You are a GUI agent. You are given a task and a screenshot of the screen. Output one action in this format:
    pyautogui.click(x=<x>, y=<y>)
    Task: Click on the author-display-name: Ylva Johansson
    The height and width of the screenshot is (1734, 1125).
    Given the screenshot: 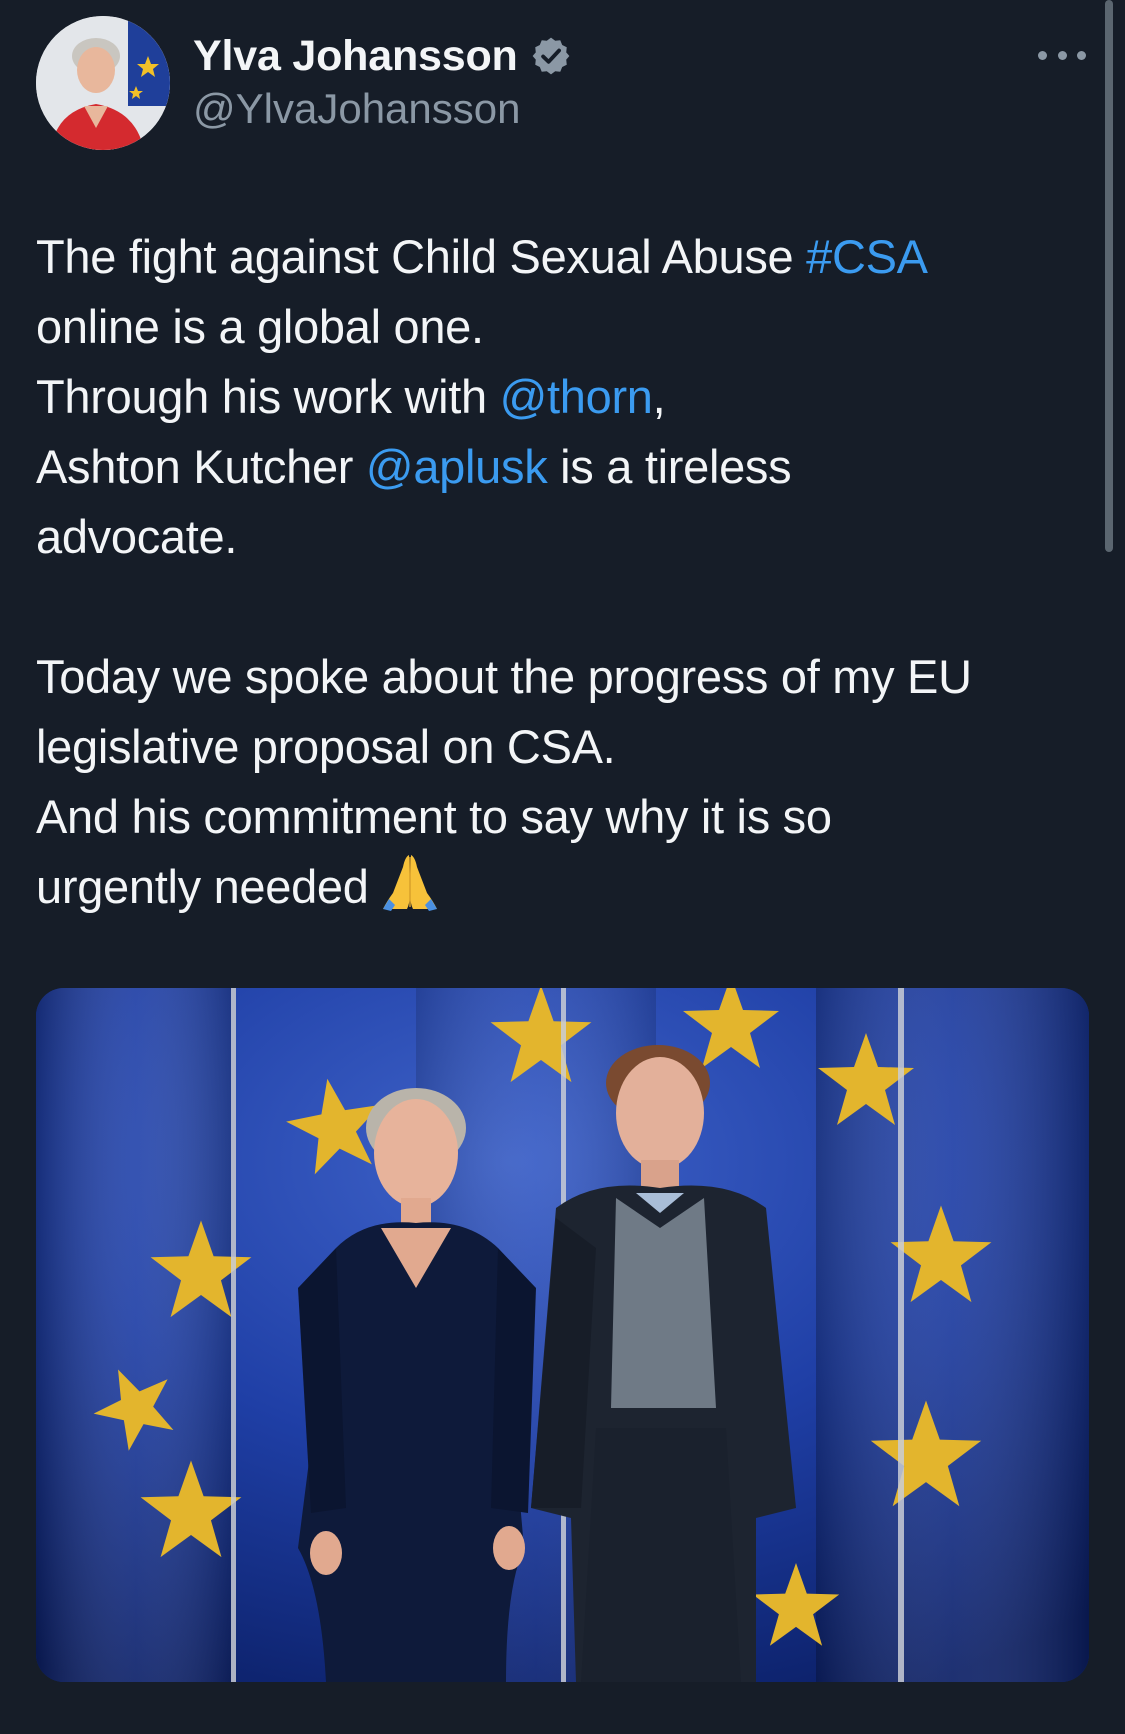 What is the action you would take?
    pyautogui.click(x=355, y=56)
    